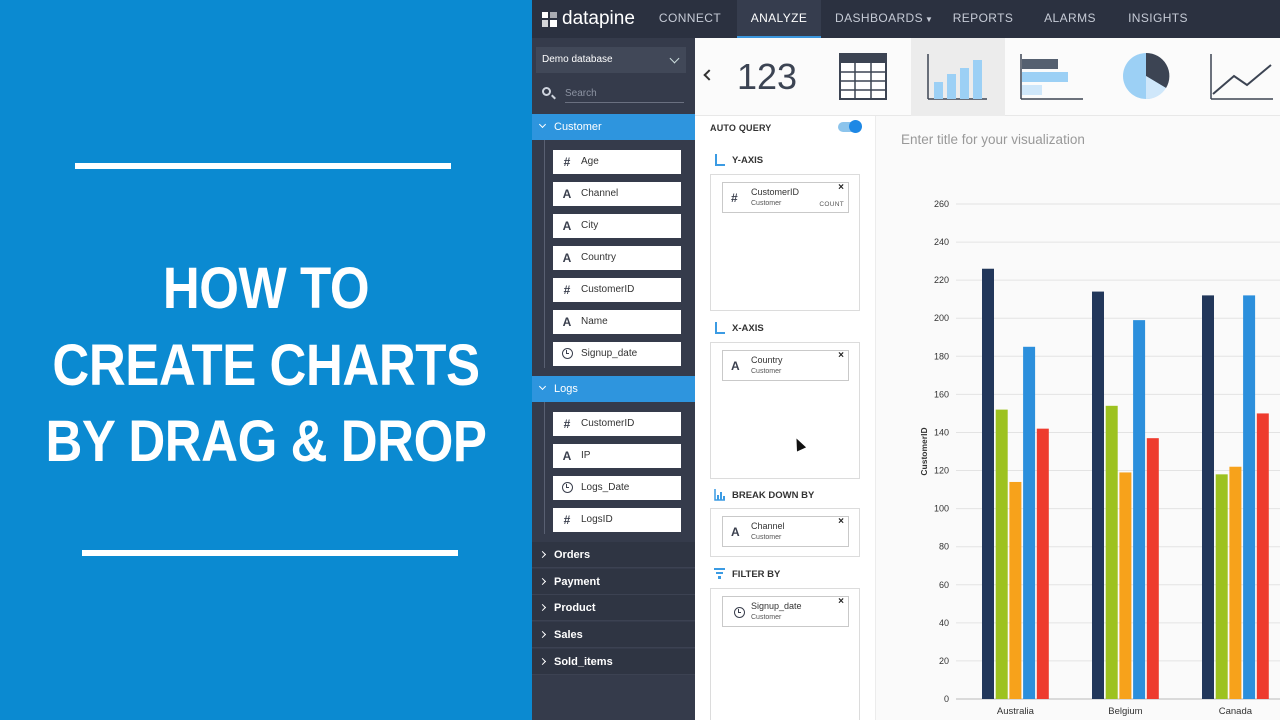 The width and height of the screenshot is (1280, 720). I want to click on group-sold-items: Sold_items, so click(613, 662).